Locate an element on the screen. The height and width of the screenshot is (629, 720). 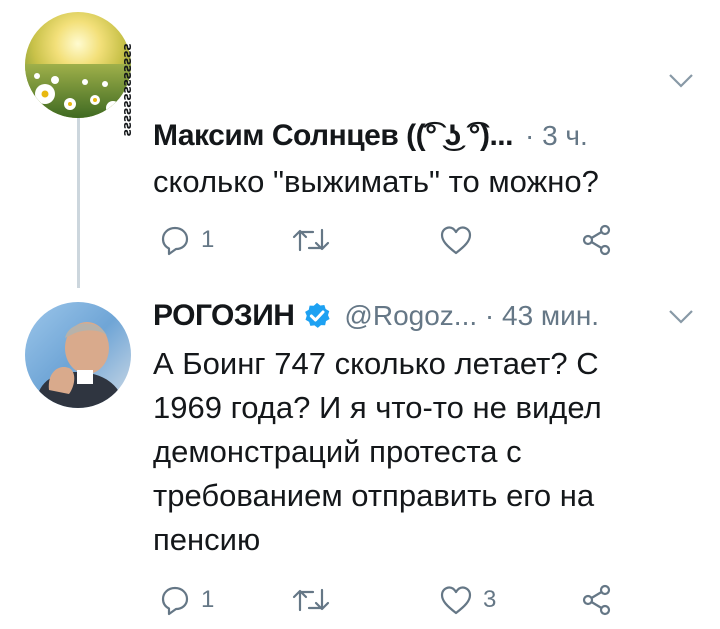
like-button is located at coordinates (461, 240).